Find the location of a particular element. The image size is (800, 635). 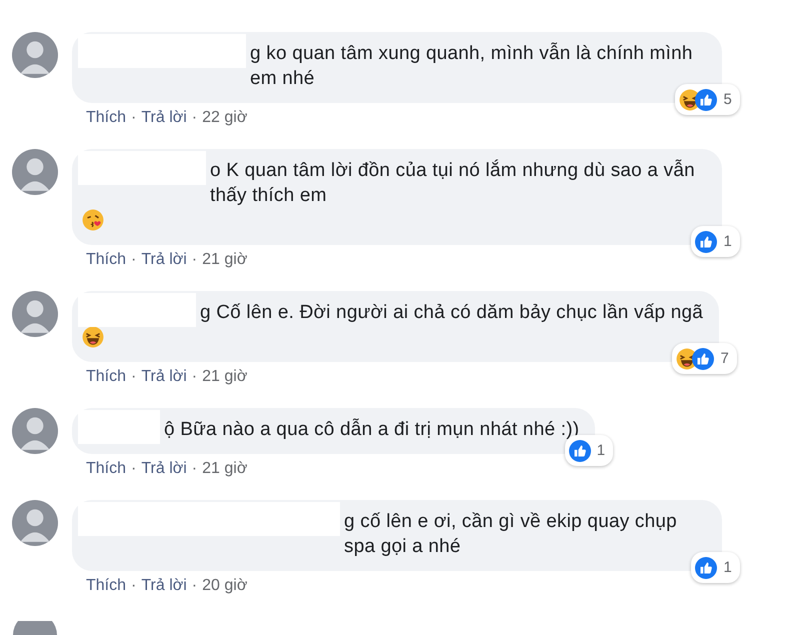

reaction-count-badge: 5 is located at coordinates (707, 99).